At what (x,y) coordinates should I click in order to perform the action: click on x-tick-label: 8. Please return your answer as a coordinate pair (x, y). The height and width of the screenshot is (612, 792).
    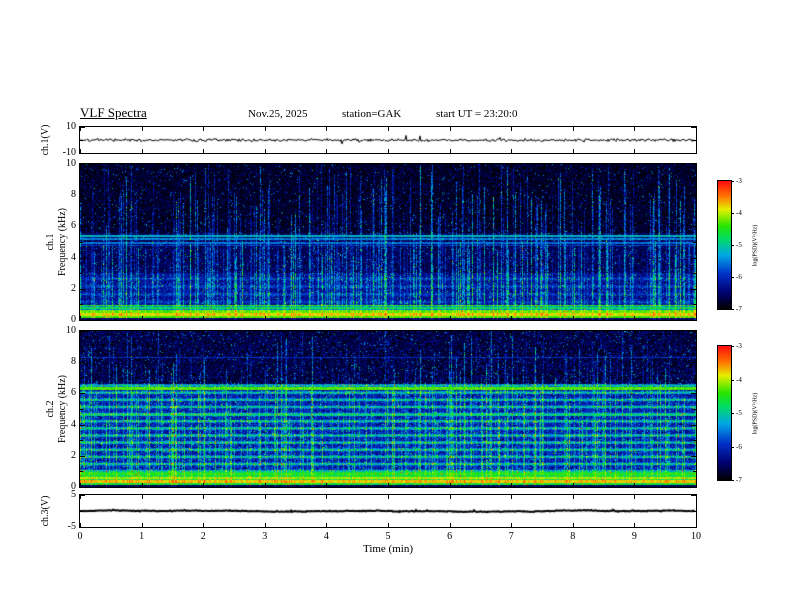
    Looking at the image, I should click on (573, 536).